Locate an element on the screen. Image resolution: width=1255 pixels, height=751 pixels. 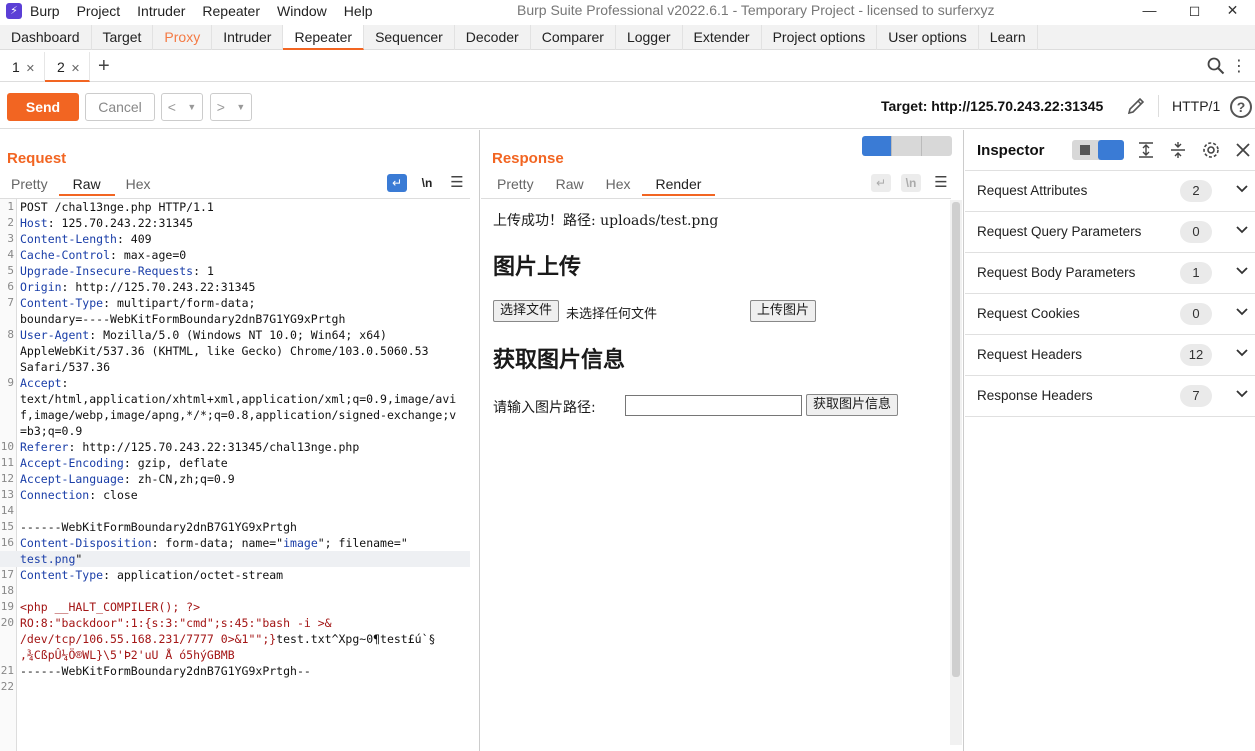
inspector-floating-icon is located at coordinates (1085, 150).